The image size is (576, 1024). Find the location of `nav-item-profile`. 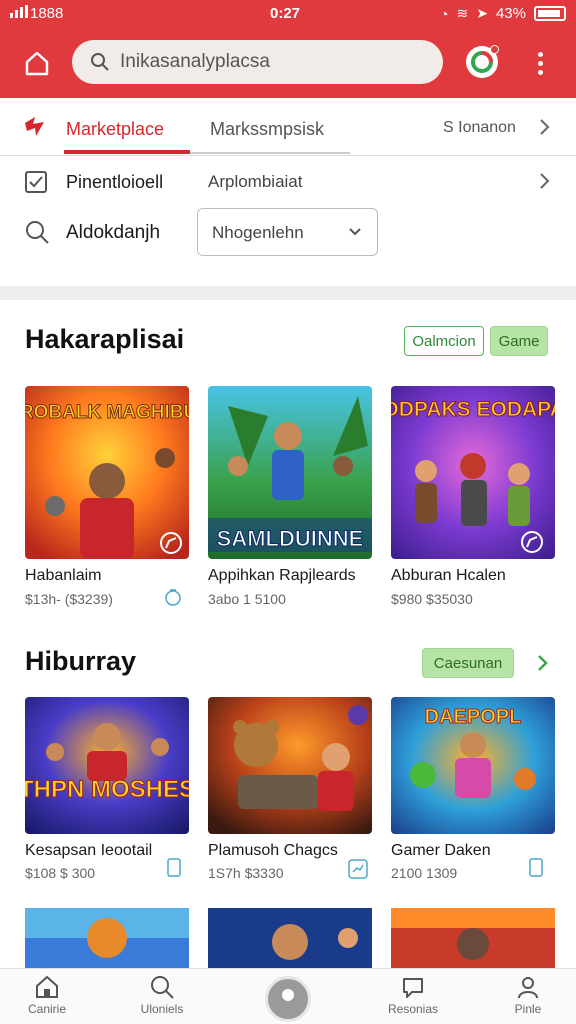

nav-item-profile is located at coordinates (288, 999).